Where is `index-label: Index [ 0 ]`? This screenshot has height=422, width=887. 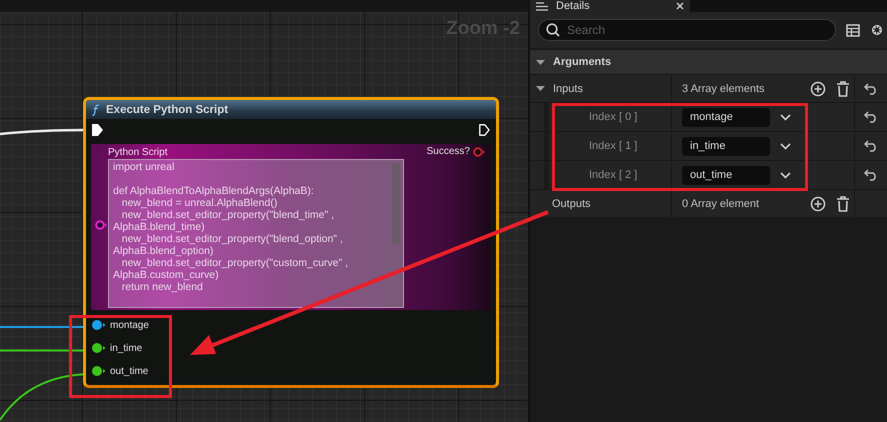
index-label: Index [ 0 ] is located at coordinates (613, 117).